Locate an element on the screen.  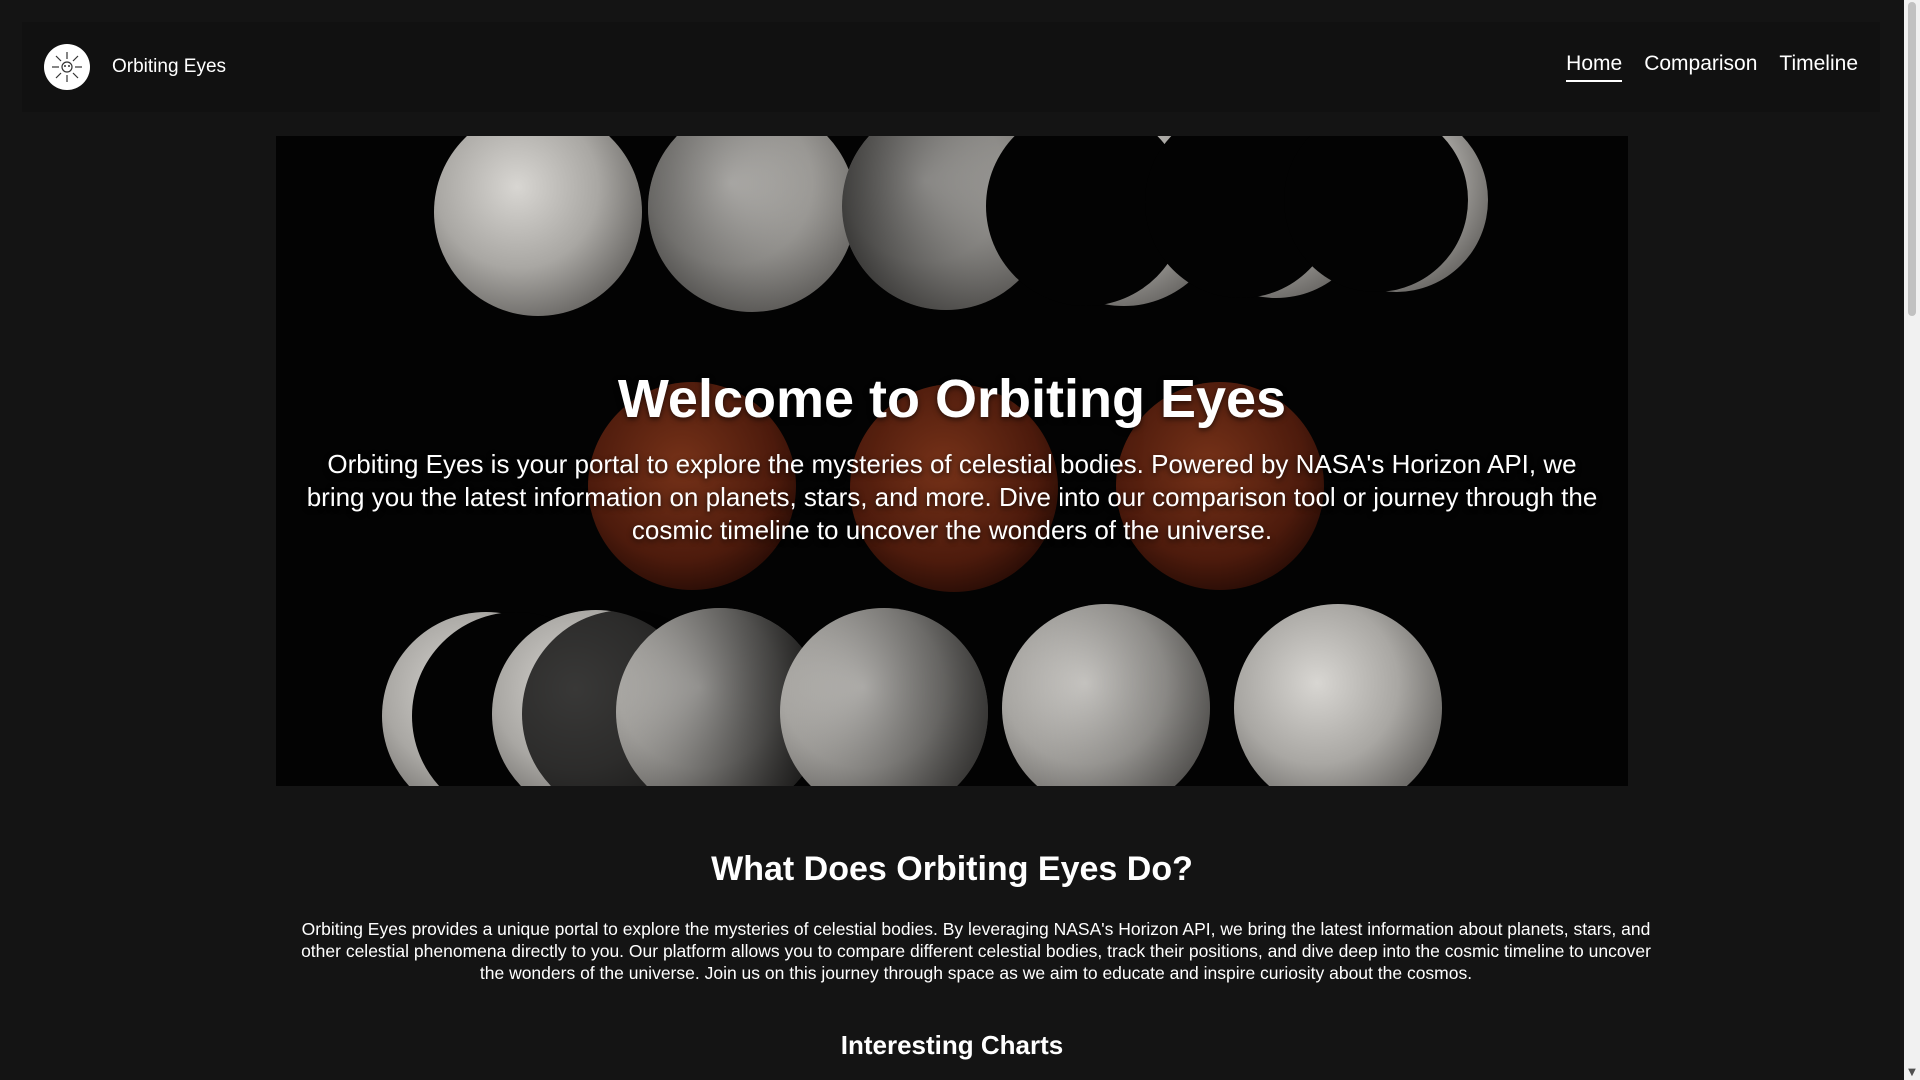
vertical-scrollbar: ▼ is located at coordinates (1912, 540).